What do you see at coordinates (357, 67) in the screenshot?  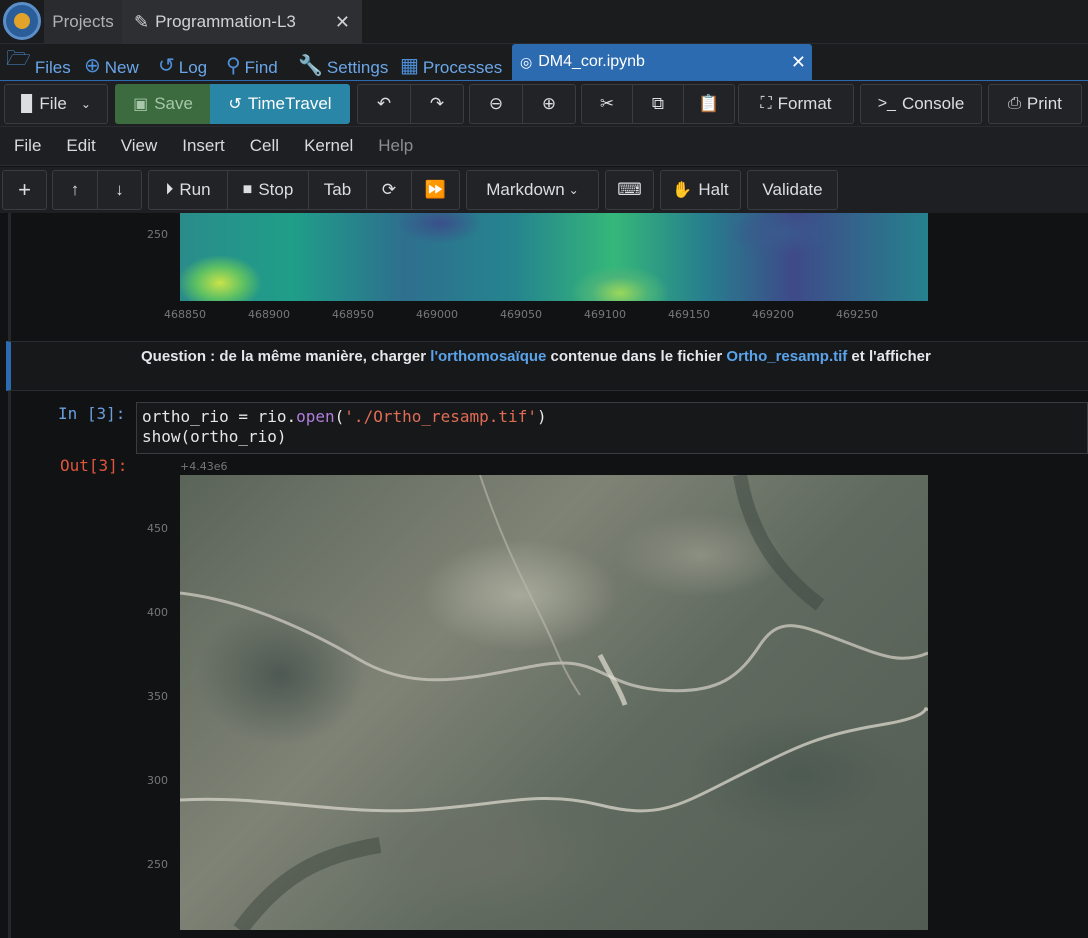 I see `settings-label: Settings` at bounding box center [357, 67].